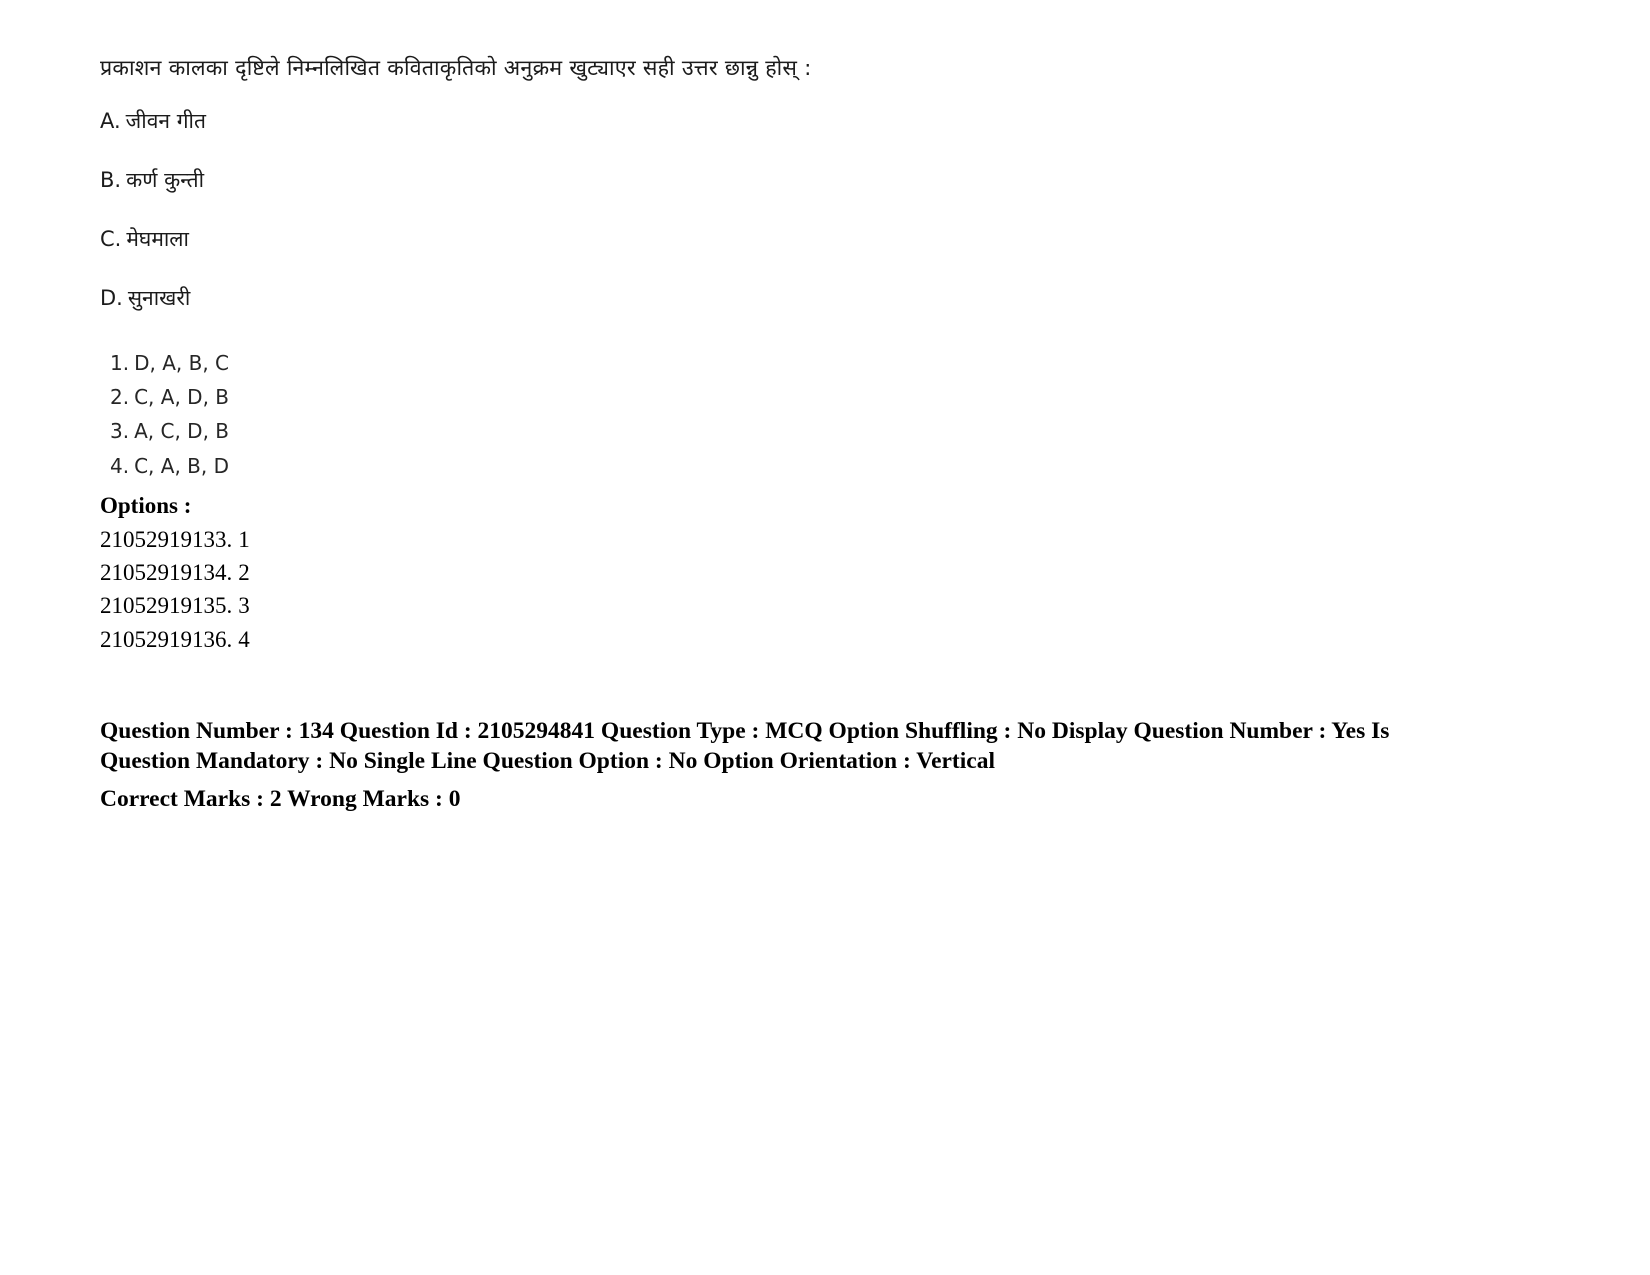 The image size is (1650, 1275). I want to click on option-id-2: 21052919134., so click(166, 572).